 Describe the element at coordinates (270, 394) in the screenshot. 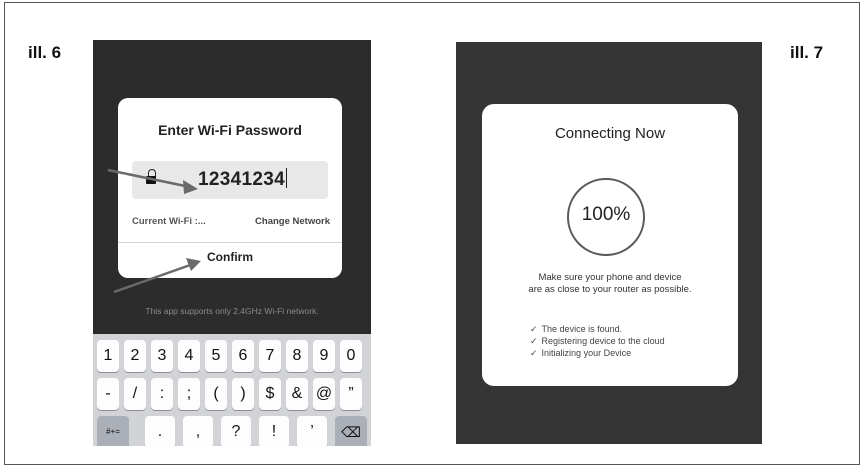

I see `key-dollar: $` at that location.